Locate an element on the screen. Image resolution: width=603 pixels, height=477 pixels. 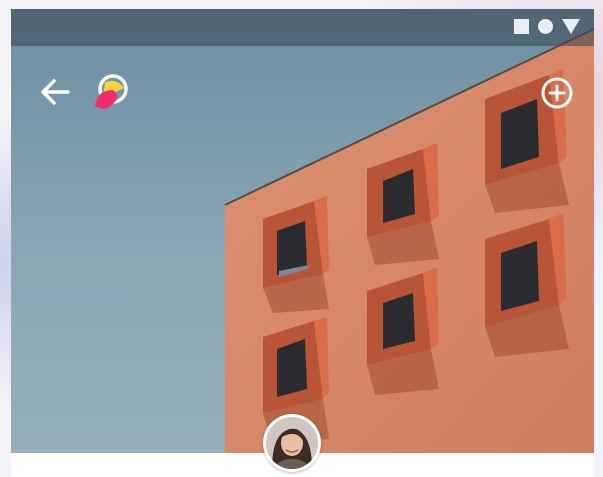
arrow-left-icon is located at coordinates (55, 92).